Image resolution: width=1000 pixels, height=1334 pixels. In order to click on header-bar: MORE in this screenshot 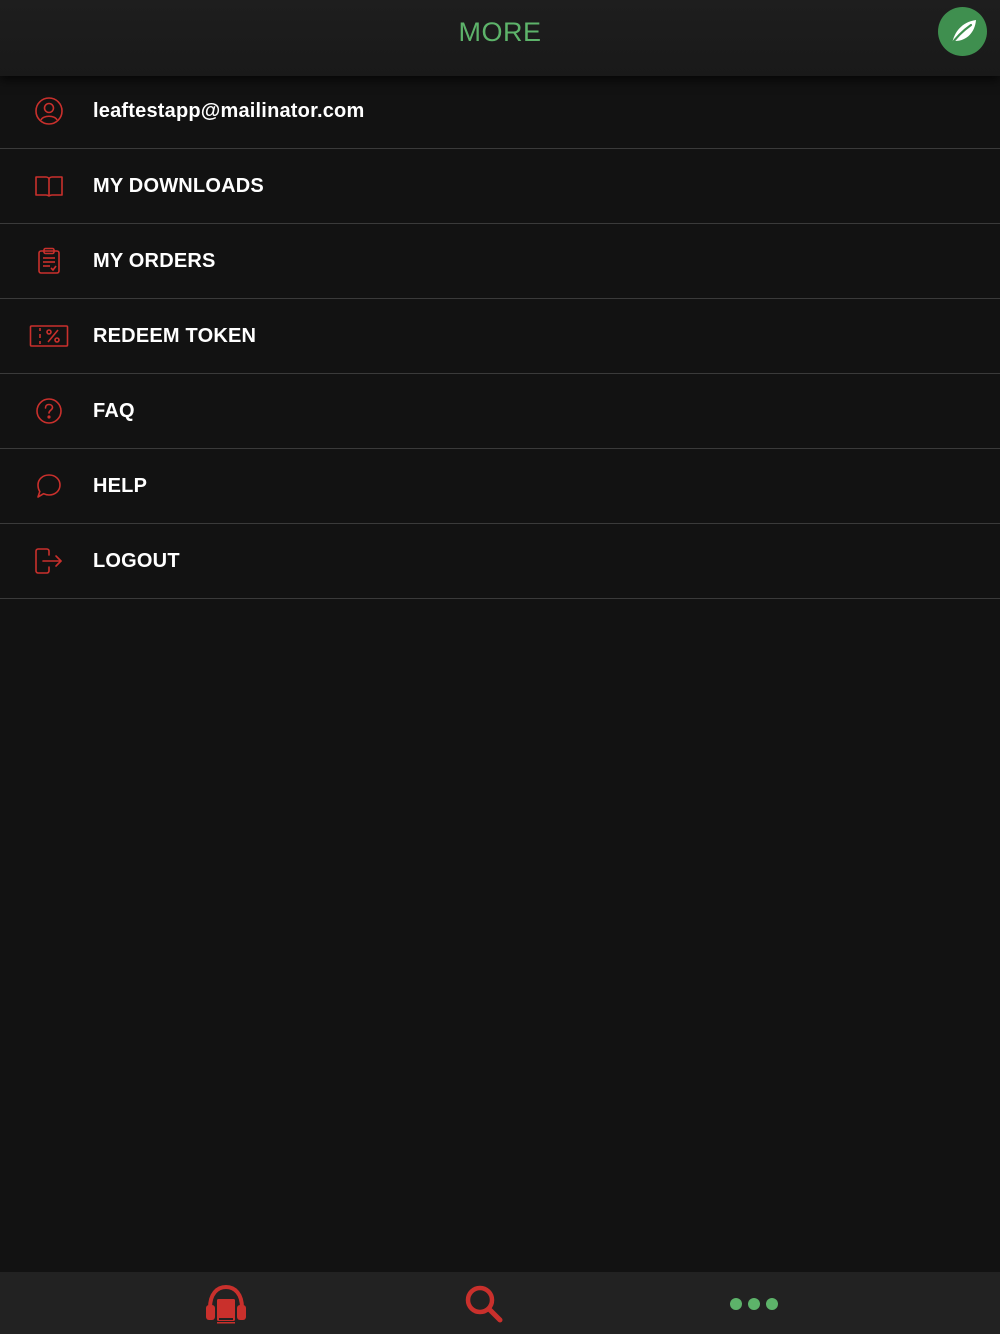, I will do `click(500, 38)`.